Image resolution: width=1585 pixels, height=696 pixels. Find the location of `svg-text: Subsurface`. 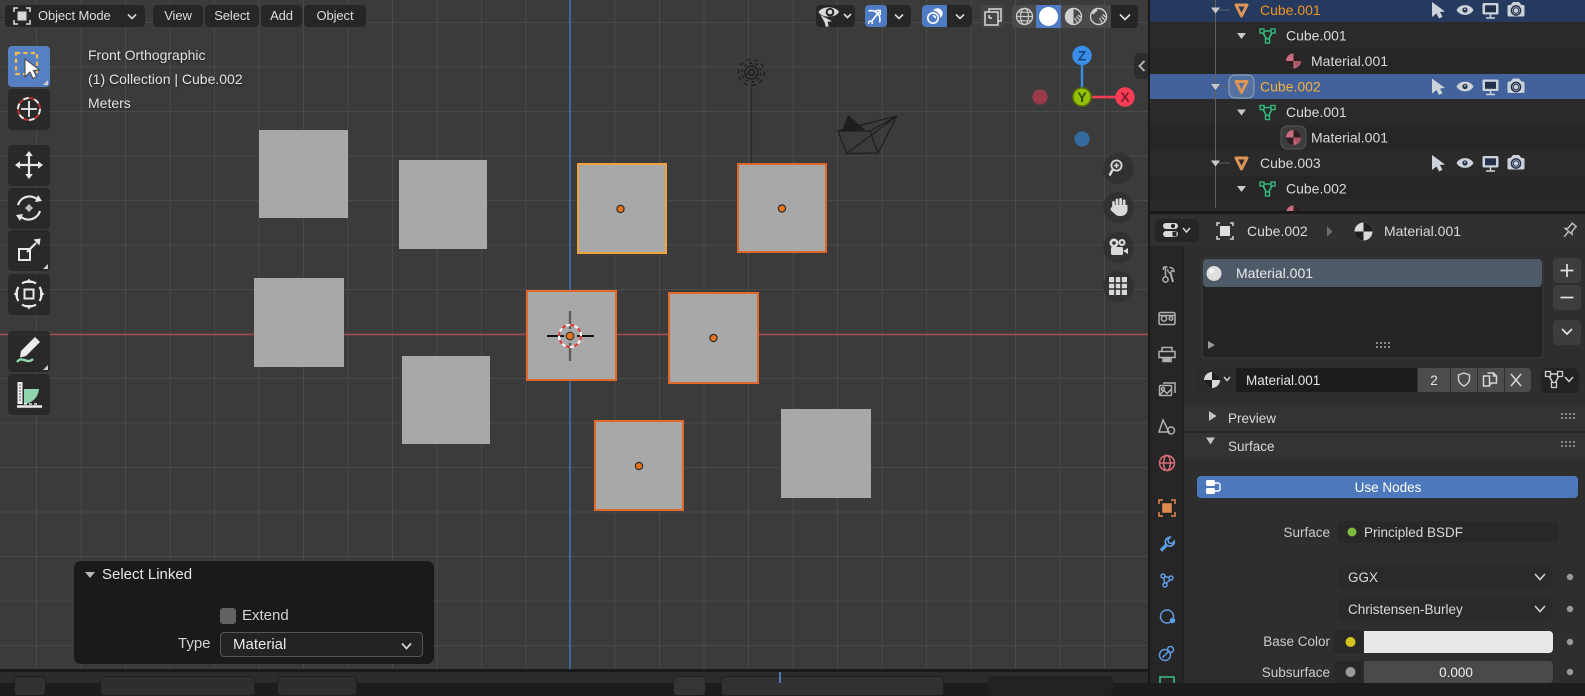

svg-text: Subsurface is located at coordinates (1296, 672).